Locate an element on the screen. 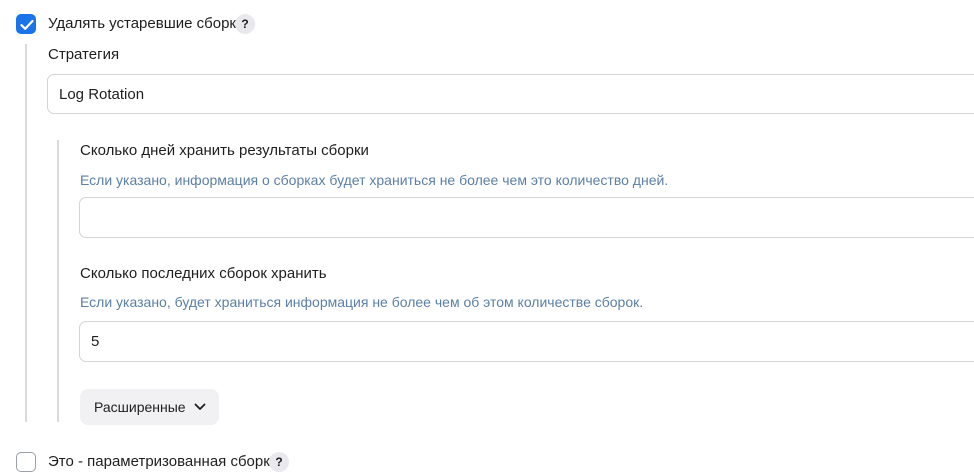 This screenshot has width=974, height=476. discard-old-builds-label: Удалять устаревшие сборки is located at coordinates (146, 24).